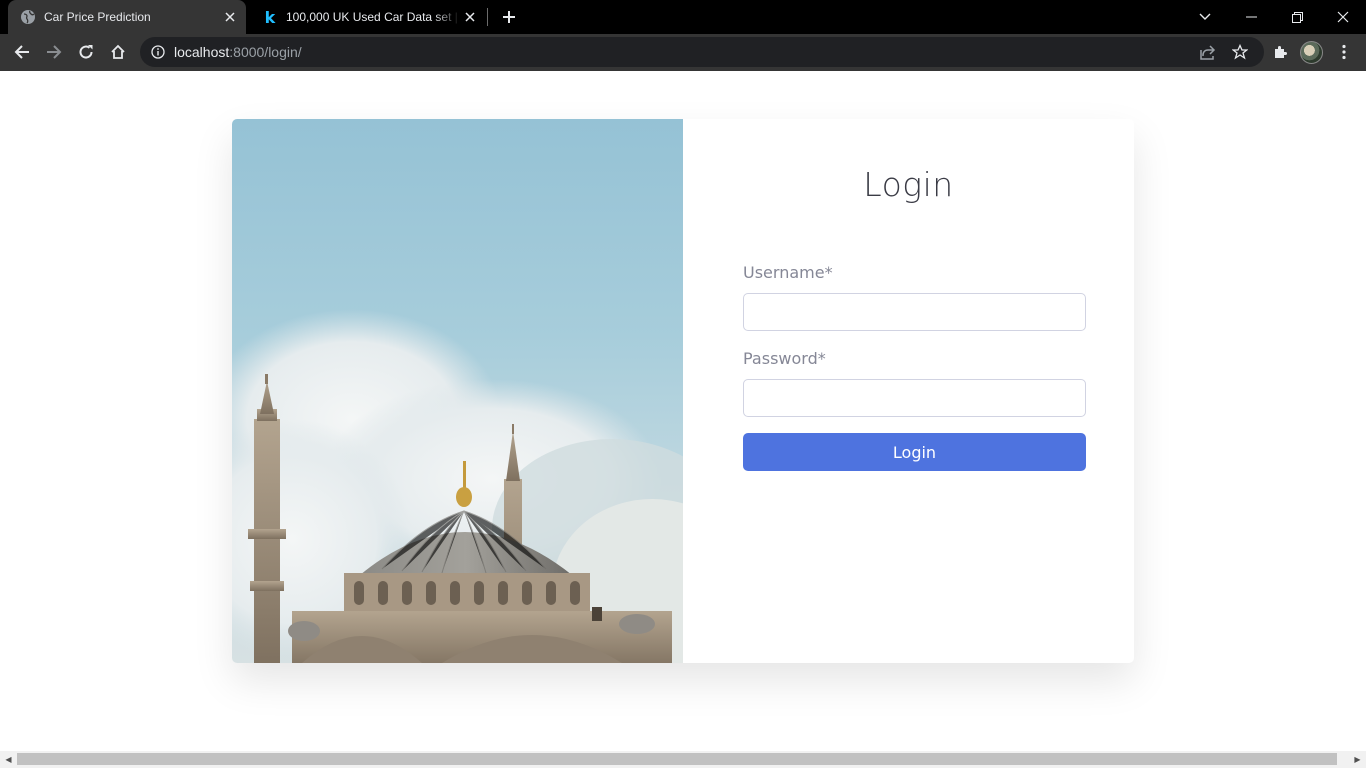  What do you see at coordinates (28, 17) in the screenshot?
I see `globe-icon` at bounding box center [28, 17].